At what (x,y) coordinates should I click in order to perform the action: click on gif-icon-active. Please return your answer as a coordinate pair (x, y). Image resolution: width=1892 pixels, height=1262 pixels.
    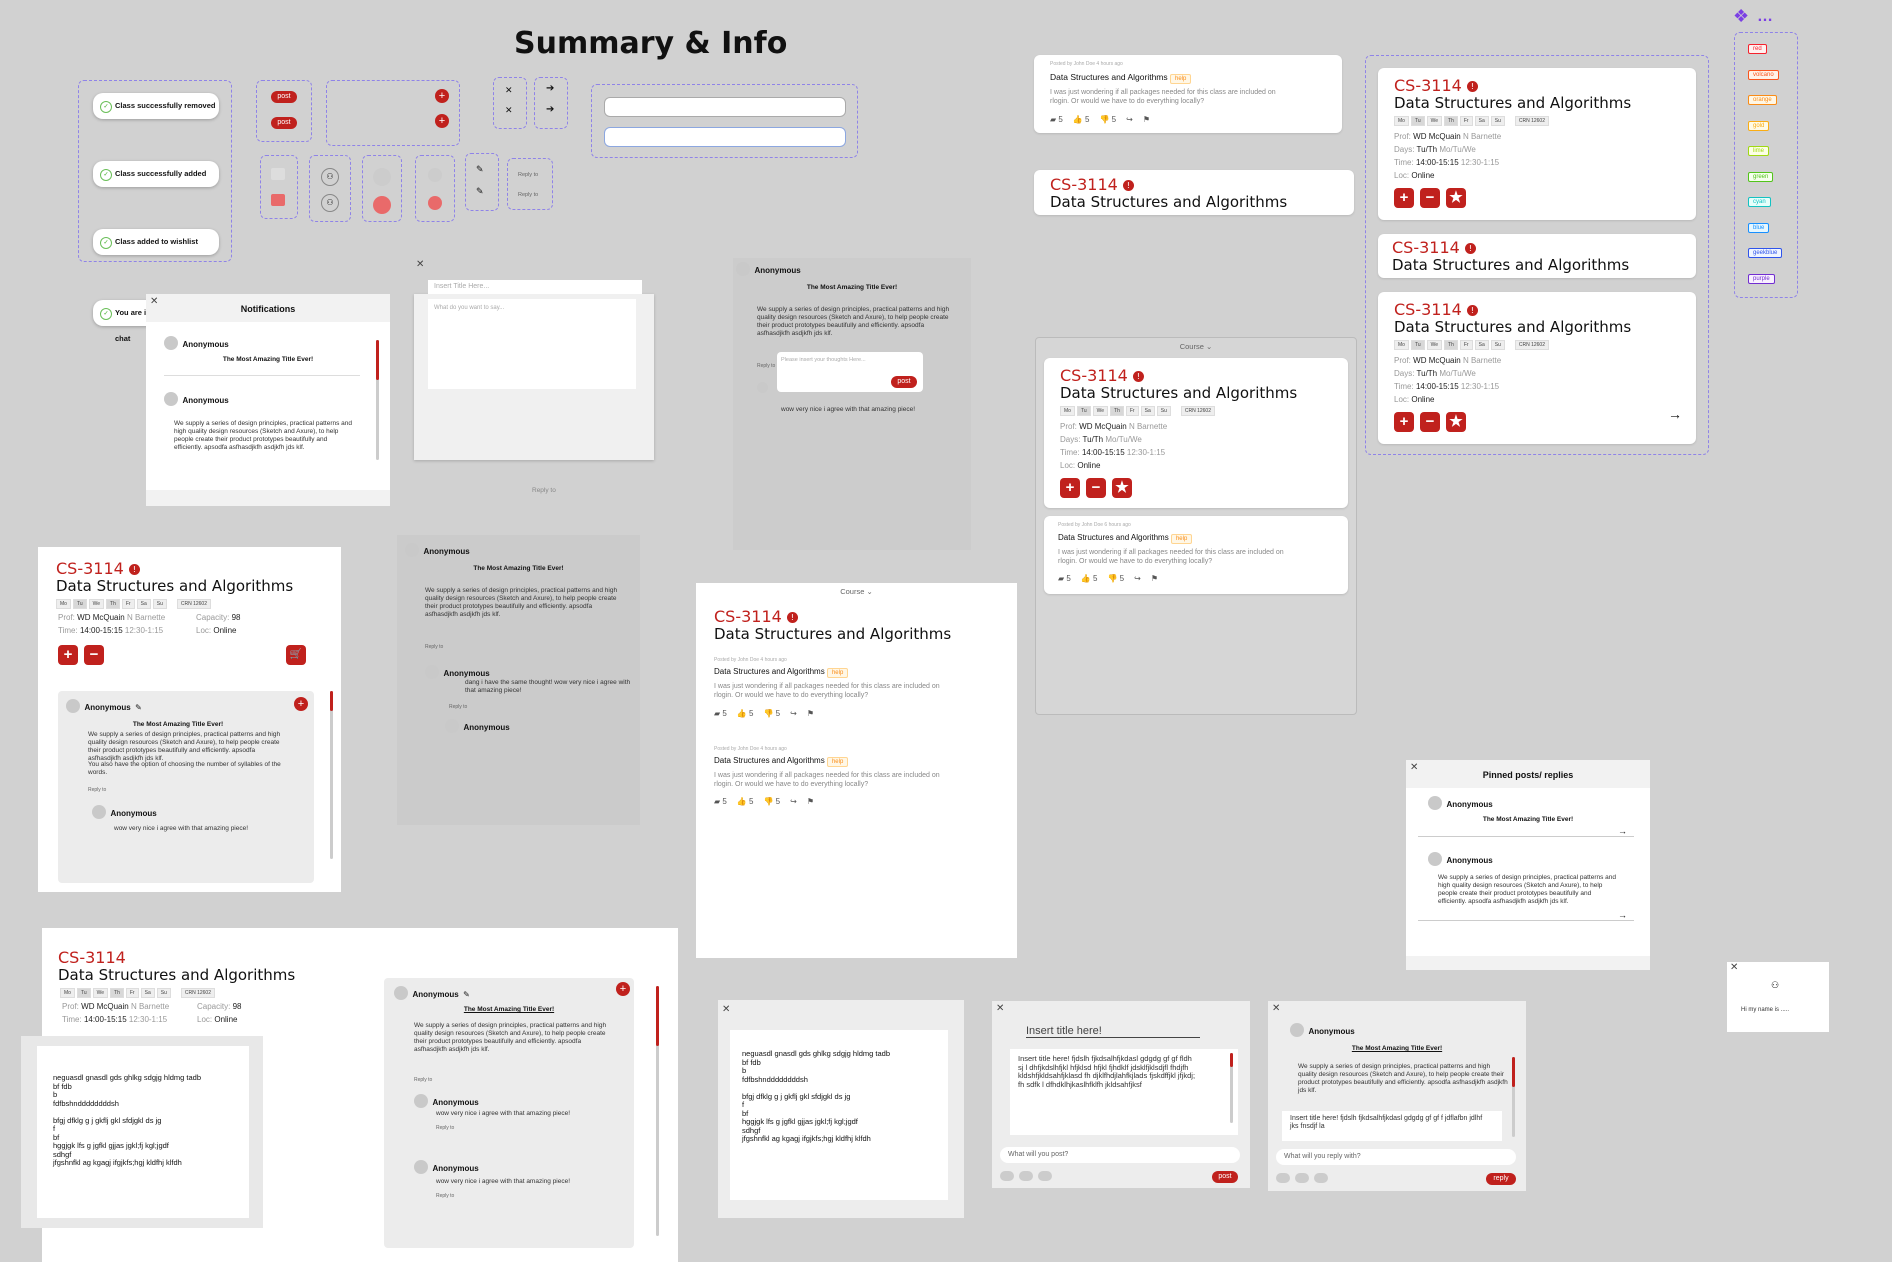
    Looking at the image, I should click on (435, 203).